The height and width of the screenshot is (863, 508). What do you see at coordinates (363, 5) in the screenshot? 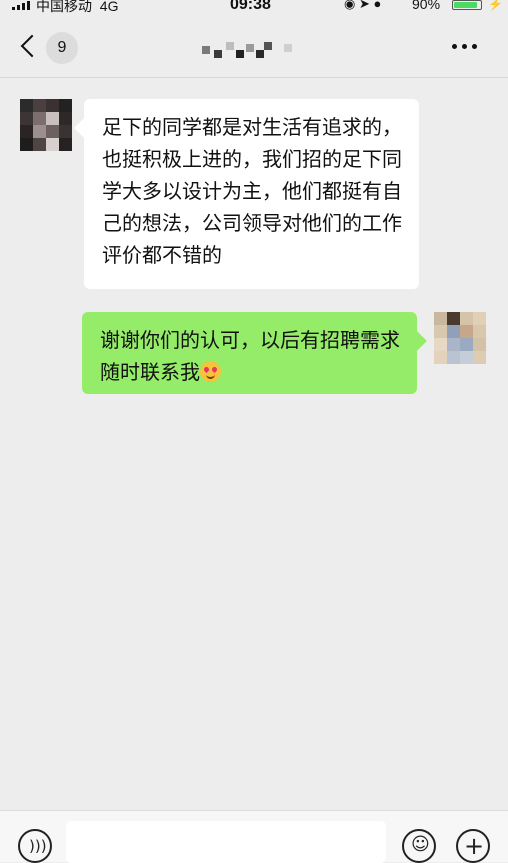
I see `location-icon: ◉ ➤ ●` at bounding box center [363, 5].